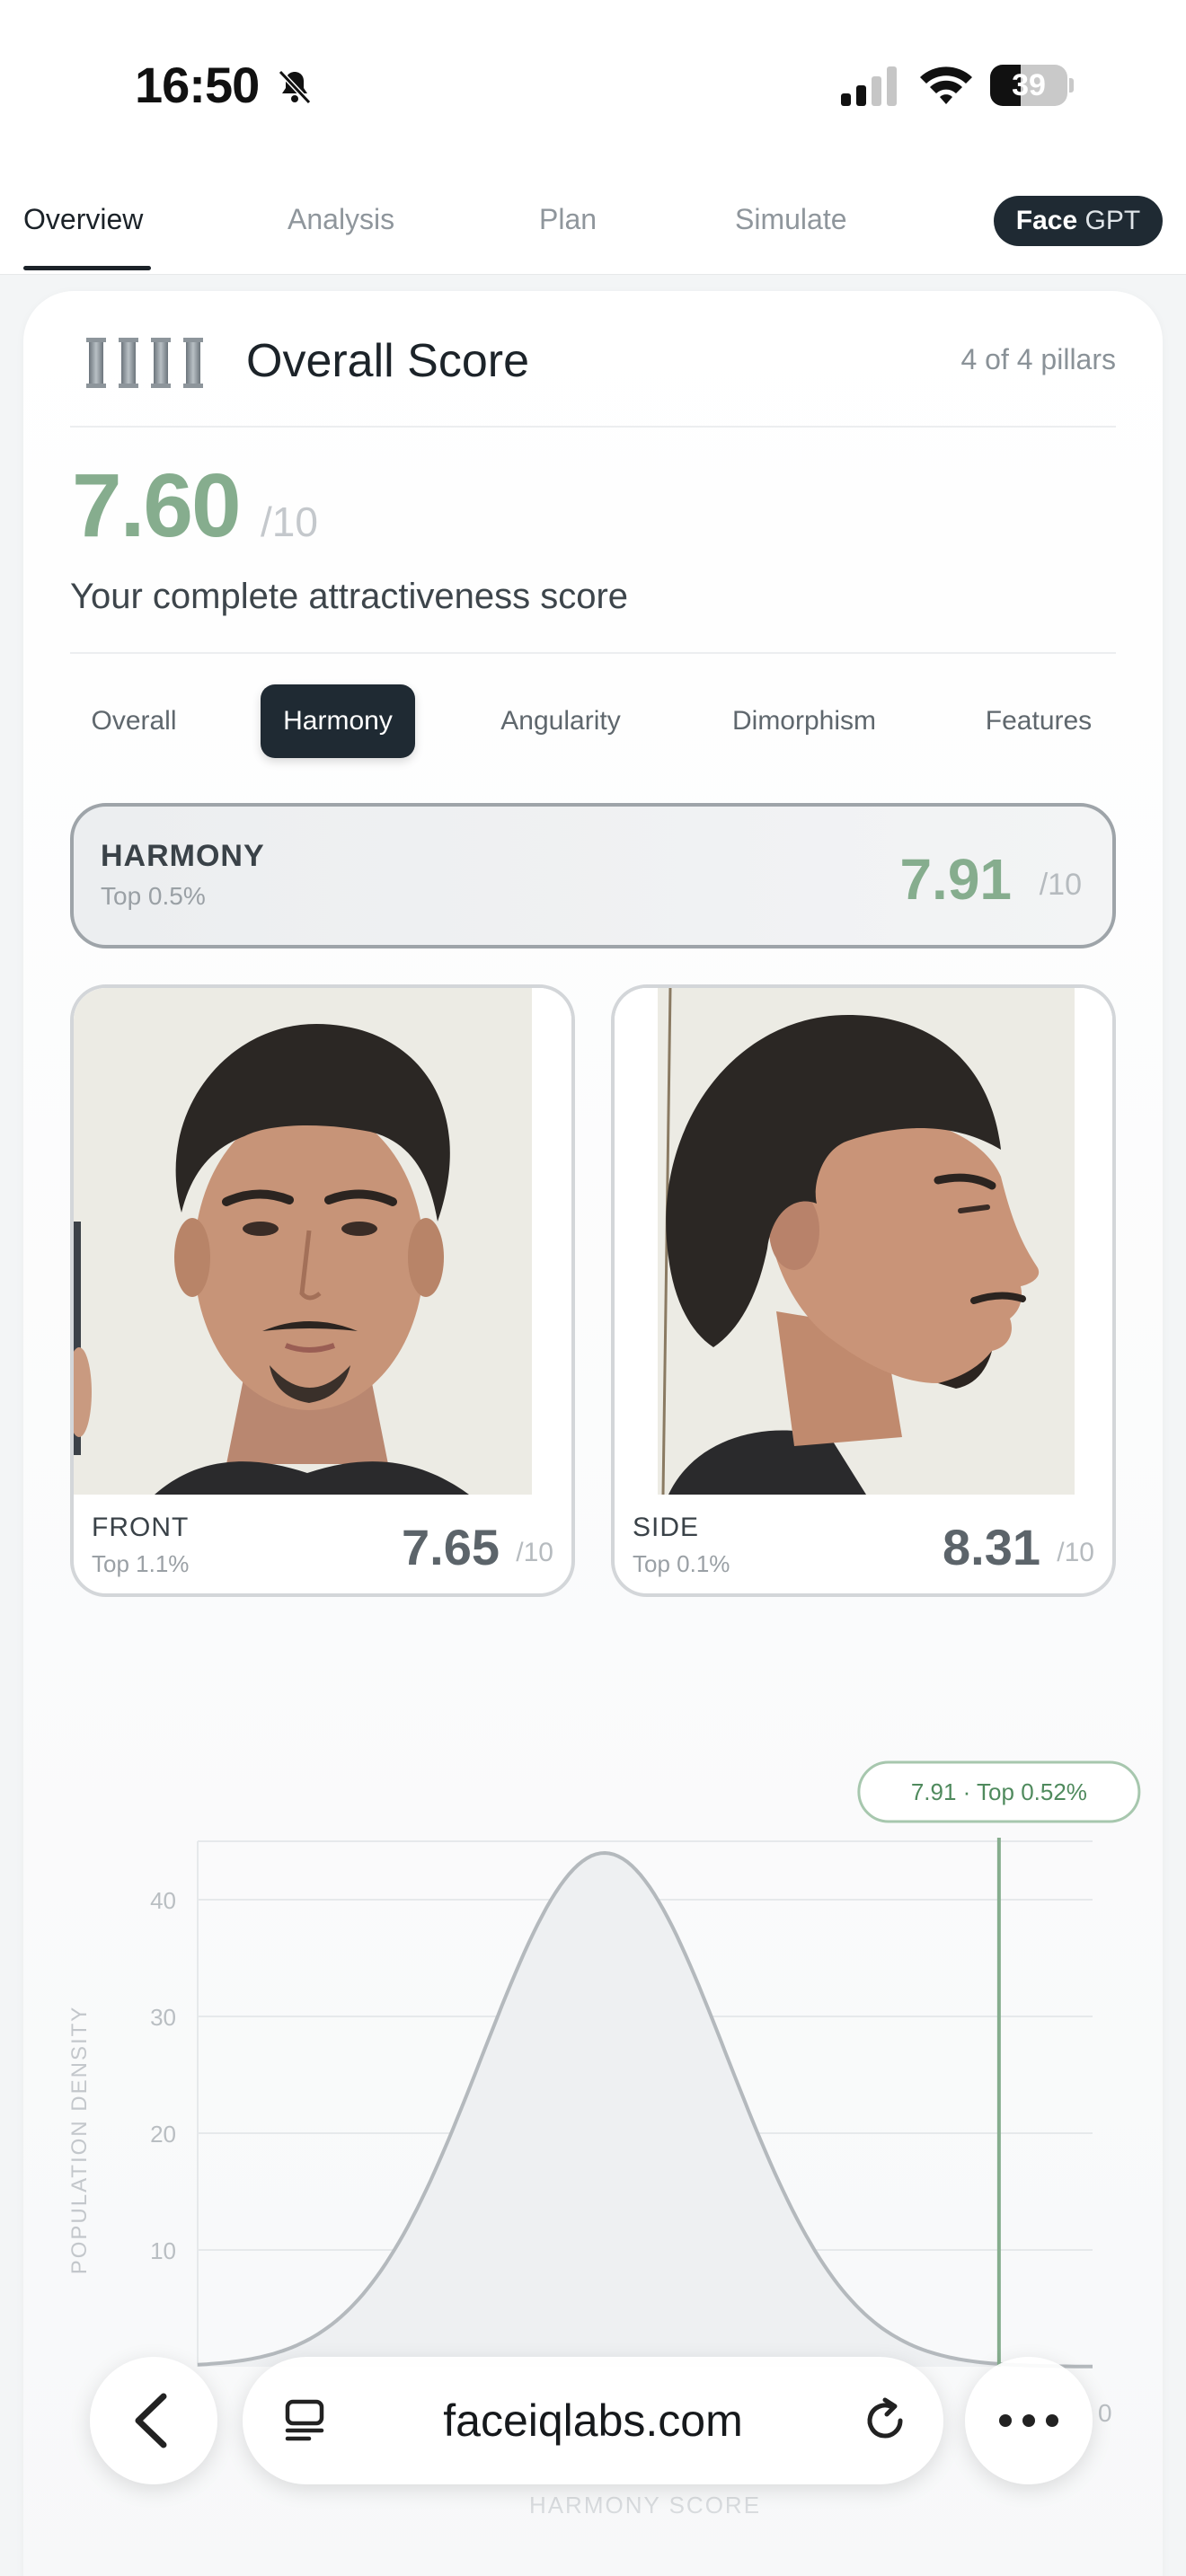  Describe the element at coordinates (341, 219) in the screenshot. I see `tab-analysis: Analysis` at that location.